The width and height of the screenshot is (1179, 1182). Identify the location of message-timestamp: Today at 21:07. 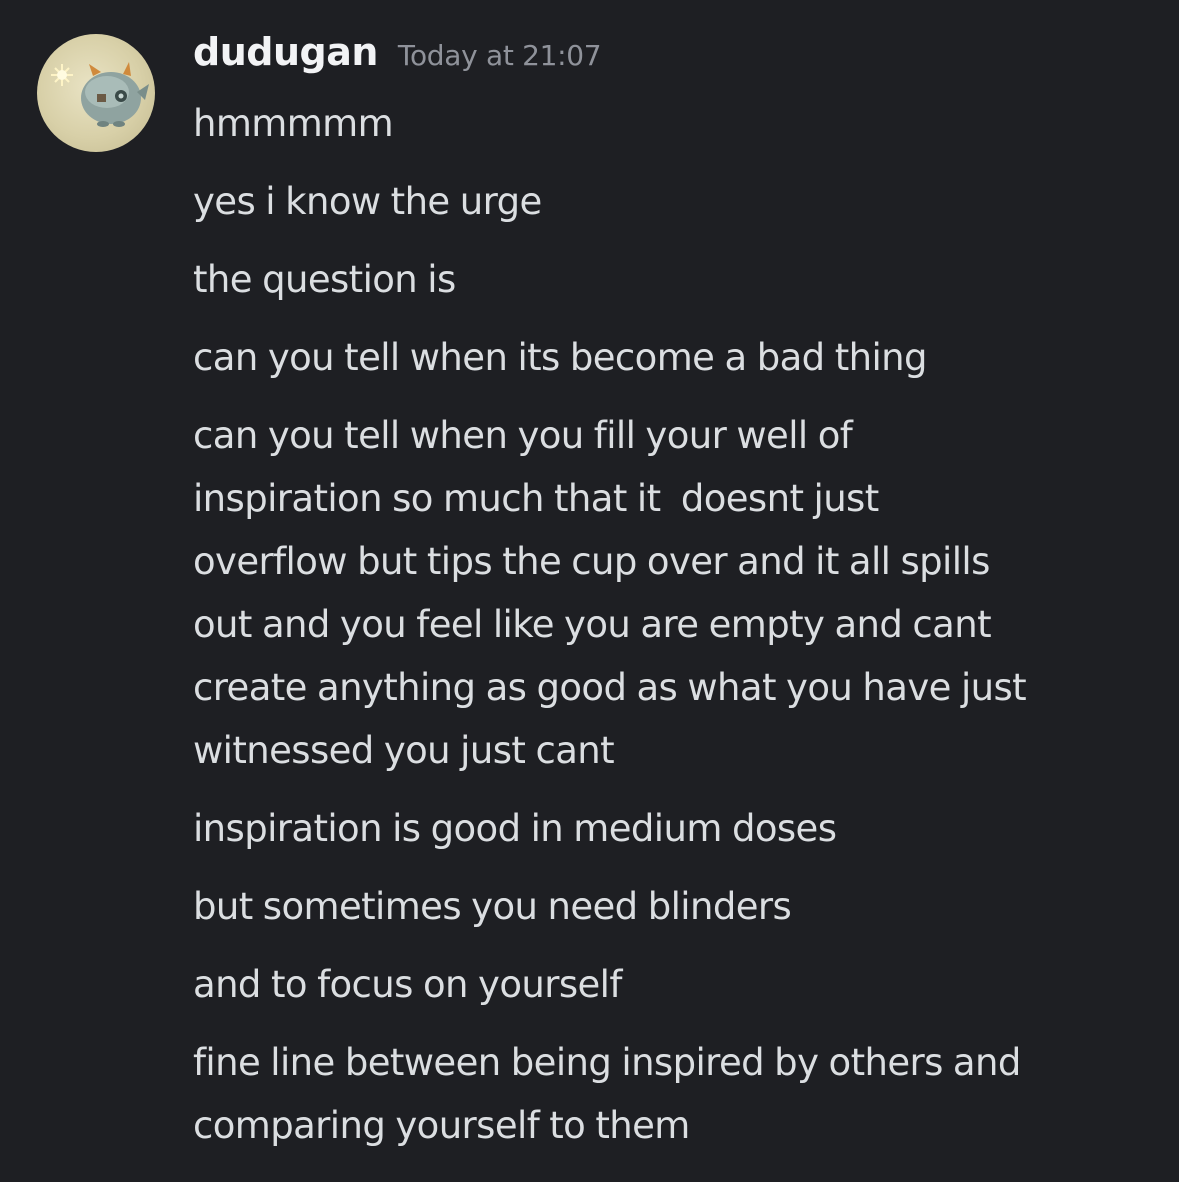
(500, 55).